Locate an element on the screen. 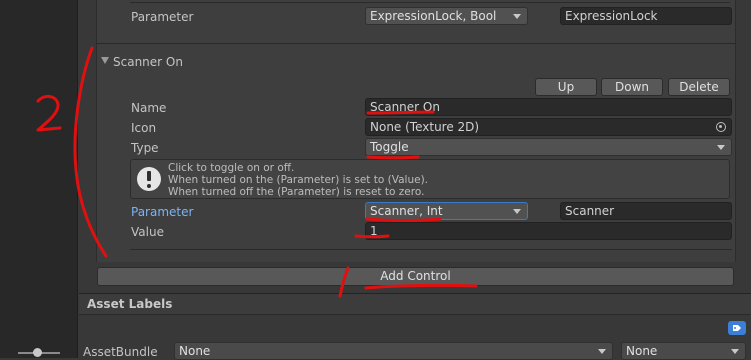  delete-button: Delete is located at coordinates (699, 87).